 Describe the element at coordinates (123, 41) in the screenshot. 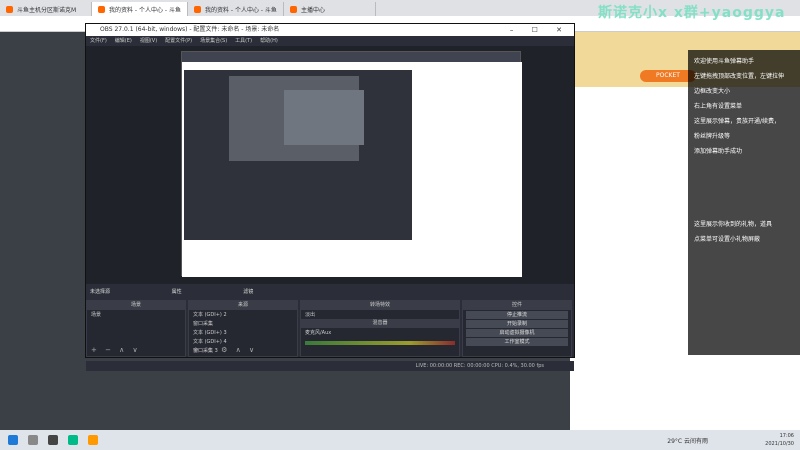

I see `menu-edit: 编辑(E)` at that location.